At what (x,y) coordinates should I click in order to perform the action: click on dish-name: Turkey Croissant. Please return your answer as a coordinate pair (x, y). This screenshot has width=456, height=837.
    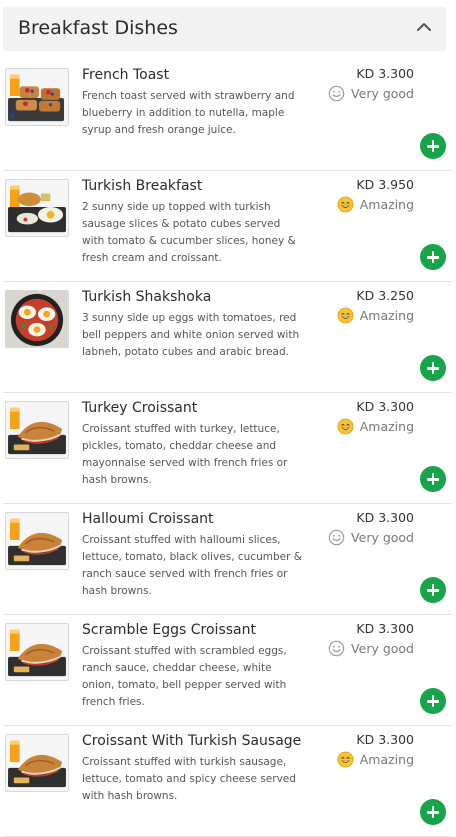
    Looking at the image, I should click on (139, 408).